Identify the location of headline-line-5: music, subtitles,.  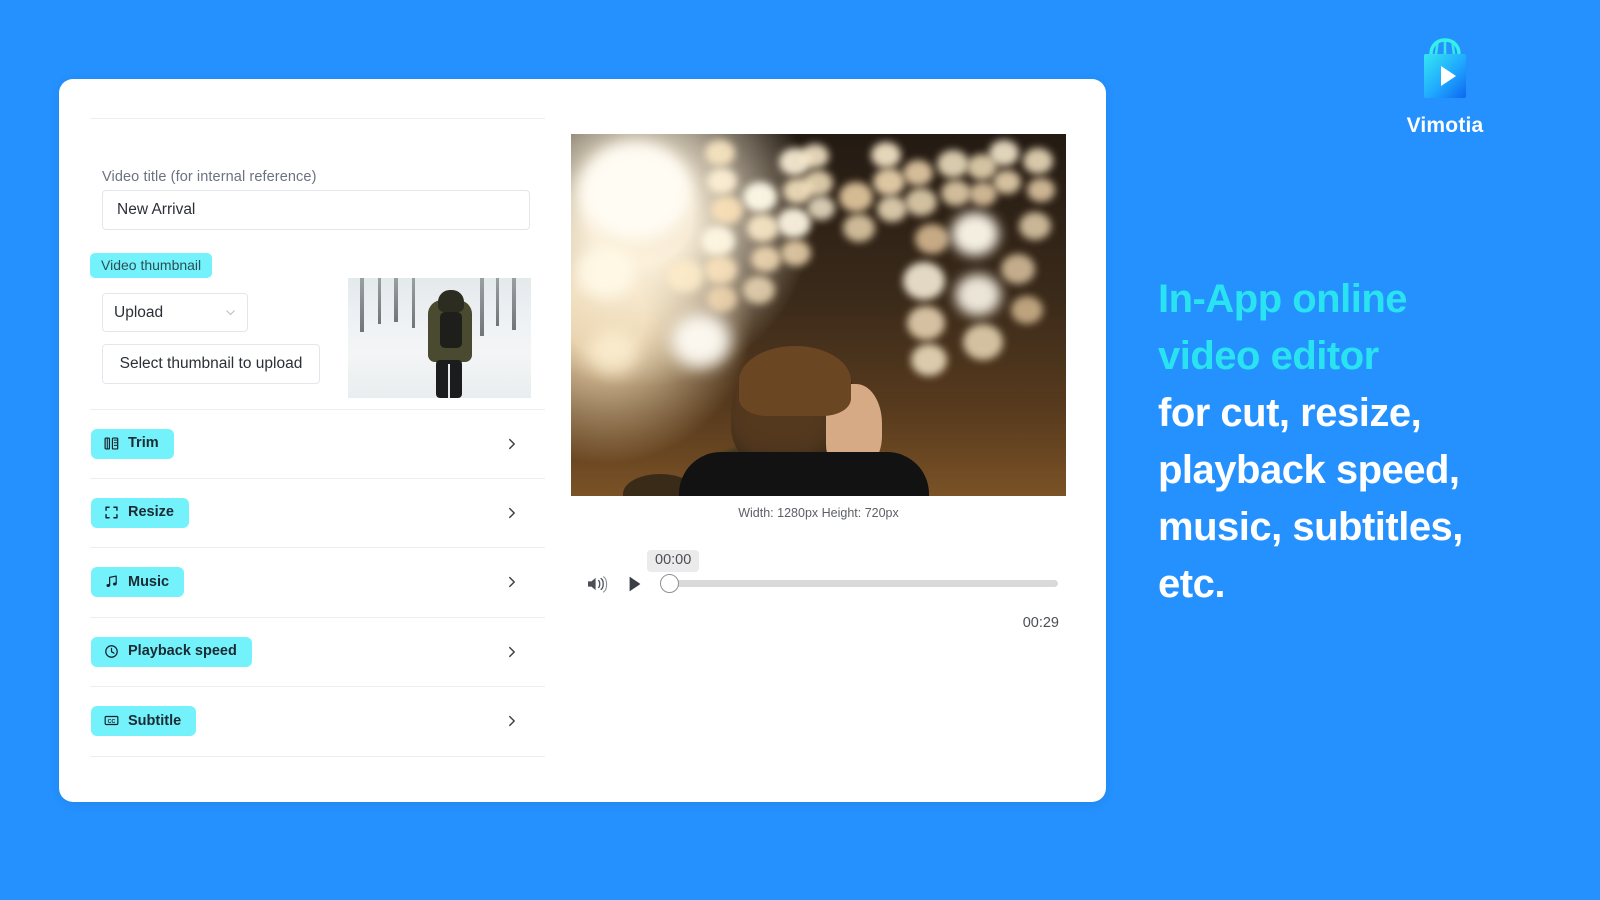
(1310, 527).